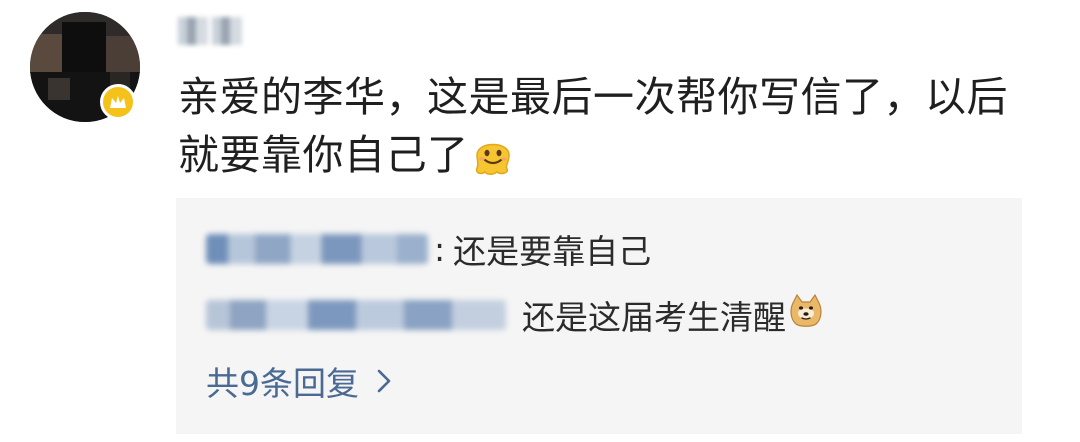  Describe the element at coordinates (118, 102) in the screenshot. I see `avatar-badge-icon` at that location.